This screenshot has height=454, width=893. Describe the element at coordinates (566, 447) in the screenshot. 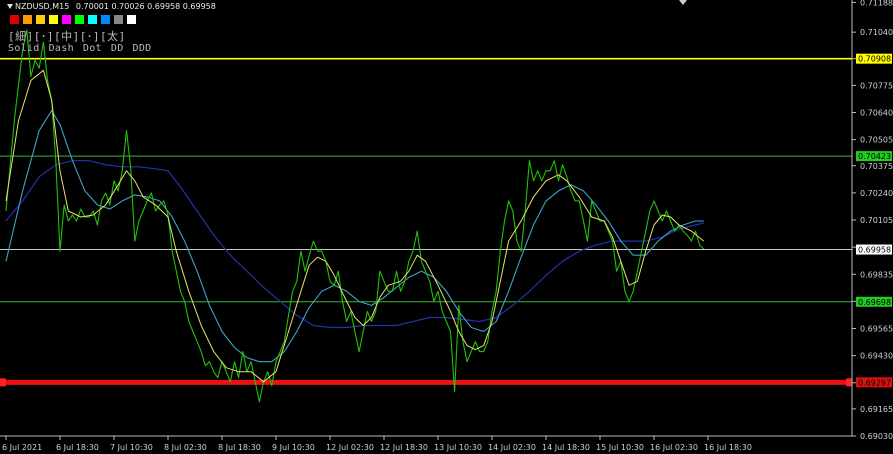

I see `time-tick-label: 14 Jul 18:30` at that location.